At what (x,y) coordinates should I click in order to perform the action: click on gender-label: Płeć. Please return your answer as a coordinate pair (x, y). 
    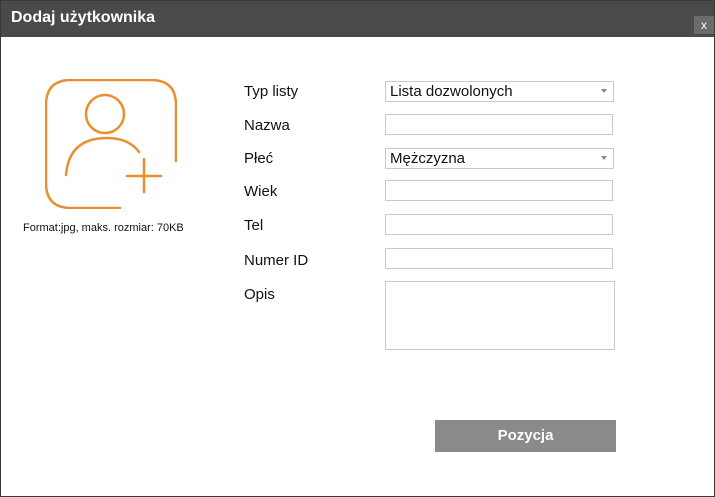
    Looking at the image, I should click on (259, 158).